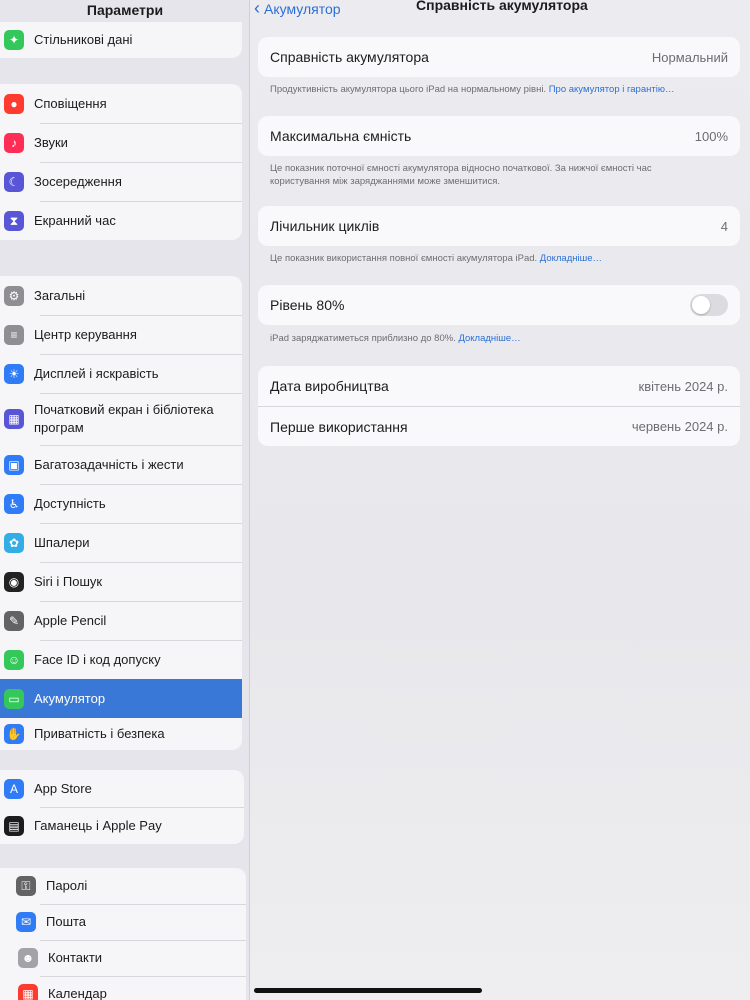  I want to click on switches-icon: ≡, so click(14, 334).